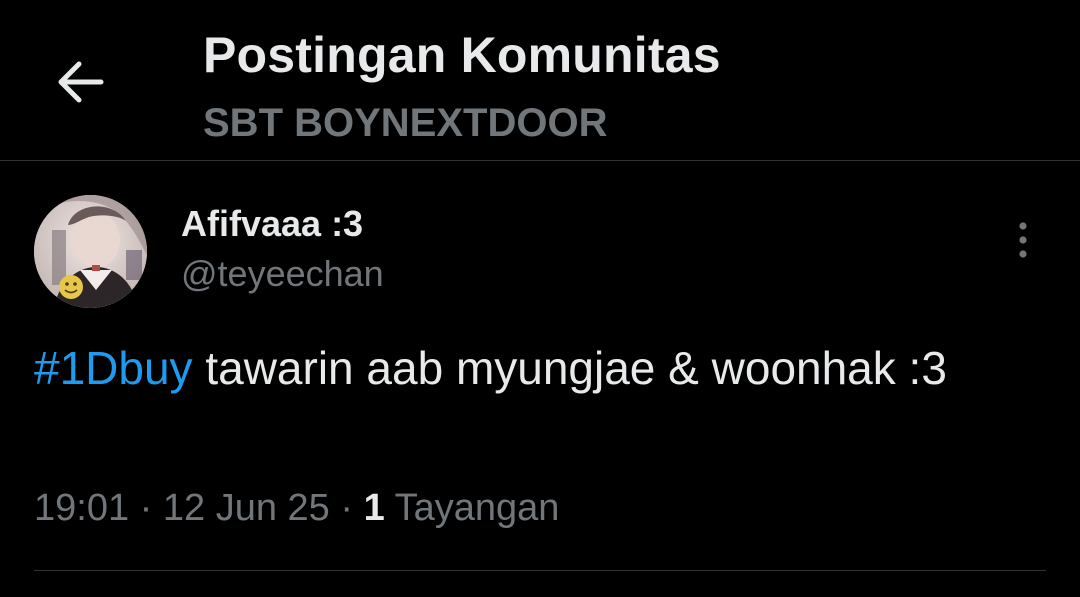 This screenshot has width=1080, height=597. I want to click on post-date: 12 Jun 25, so click(246, 508).